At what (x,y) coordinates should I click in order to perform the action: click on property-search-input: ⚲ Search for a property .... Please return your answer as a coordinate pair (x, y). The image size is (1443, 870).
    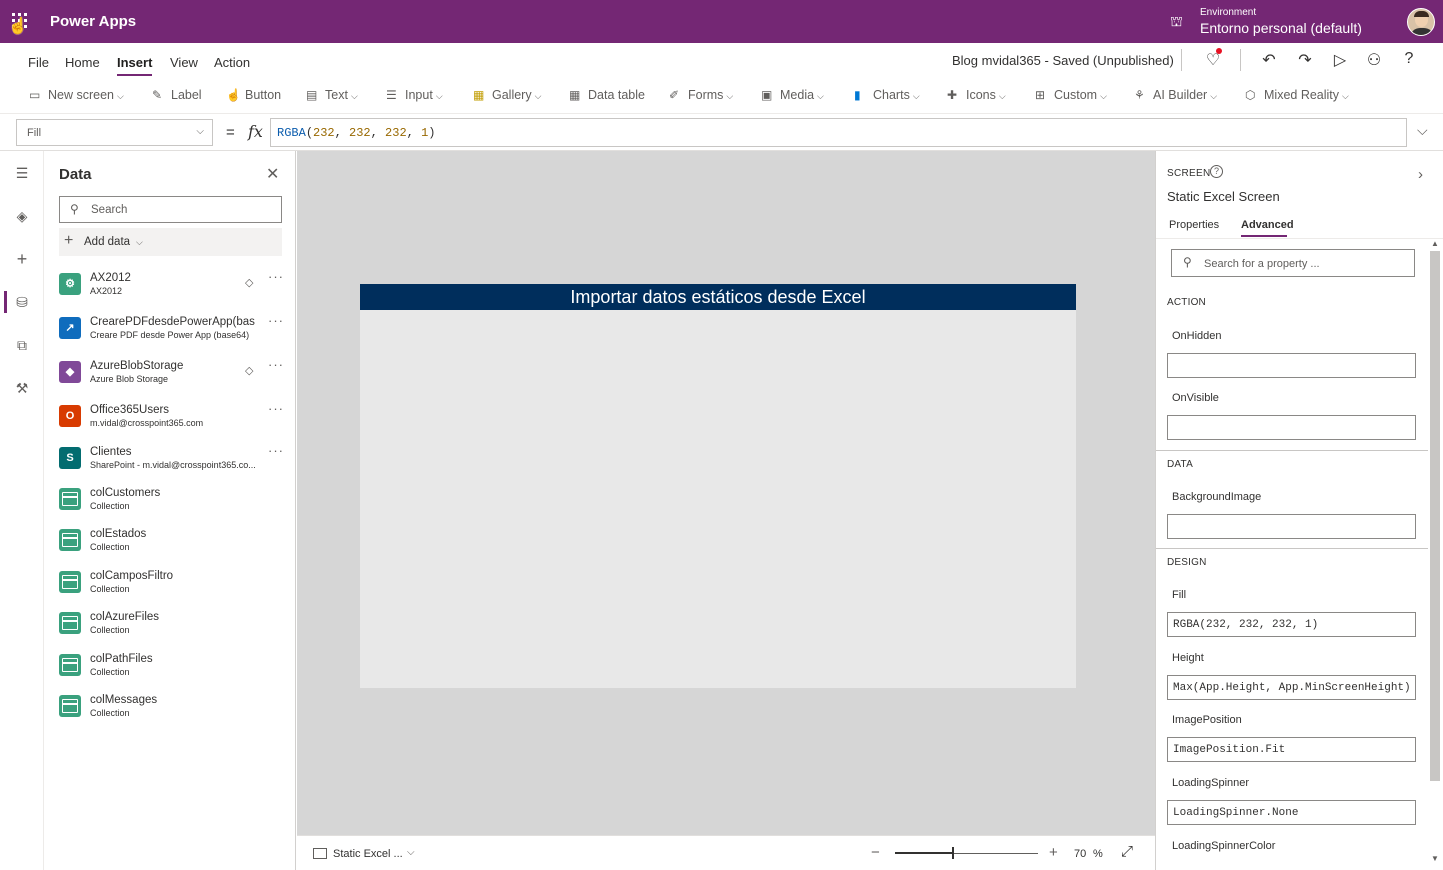
    Looking at the image, I should click on (1293, 263).